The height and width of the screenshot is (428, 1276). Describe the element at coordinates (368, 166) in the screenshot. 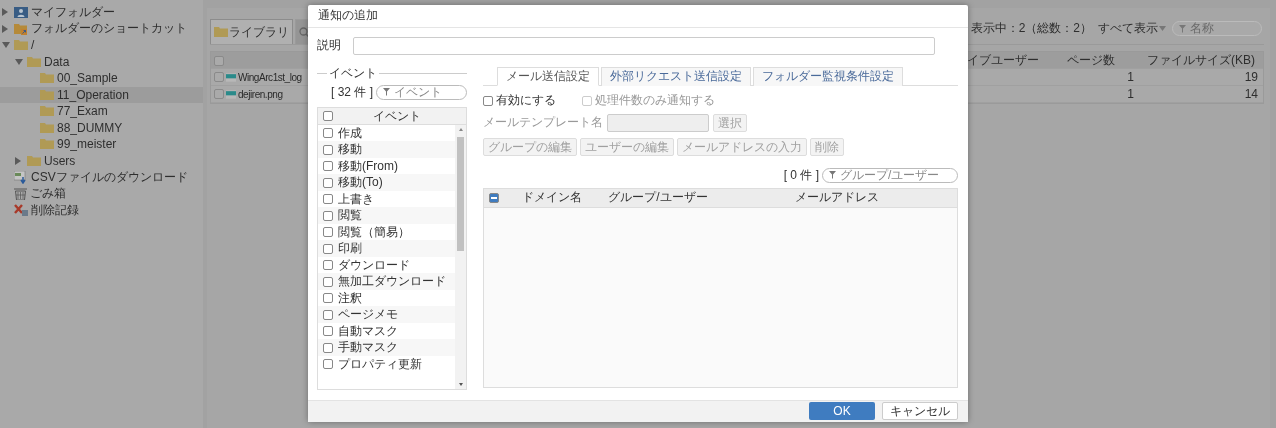

I see `event-name: 移動(From)` at that location.